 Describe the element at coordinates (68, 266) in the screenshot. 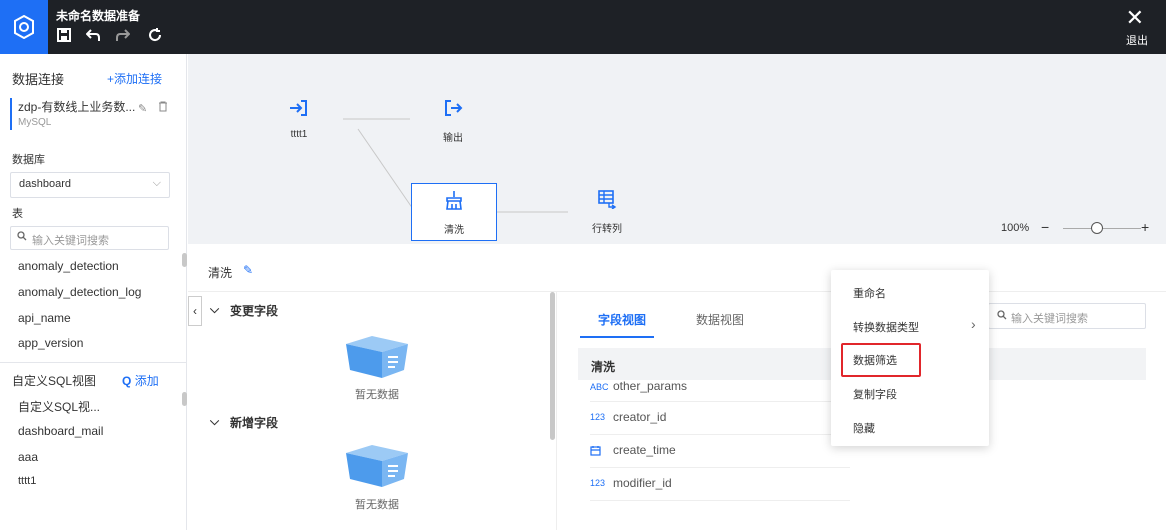

I see `table-item-anomaly-detection: anomaly_detection` at that location.